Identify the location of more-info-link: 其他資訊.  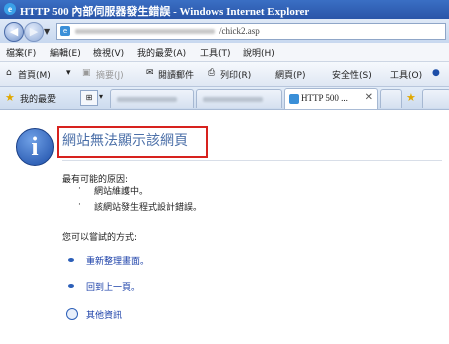
(104, 314).